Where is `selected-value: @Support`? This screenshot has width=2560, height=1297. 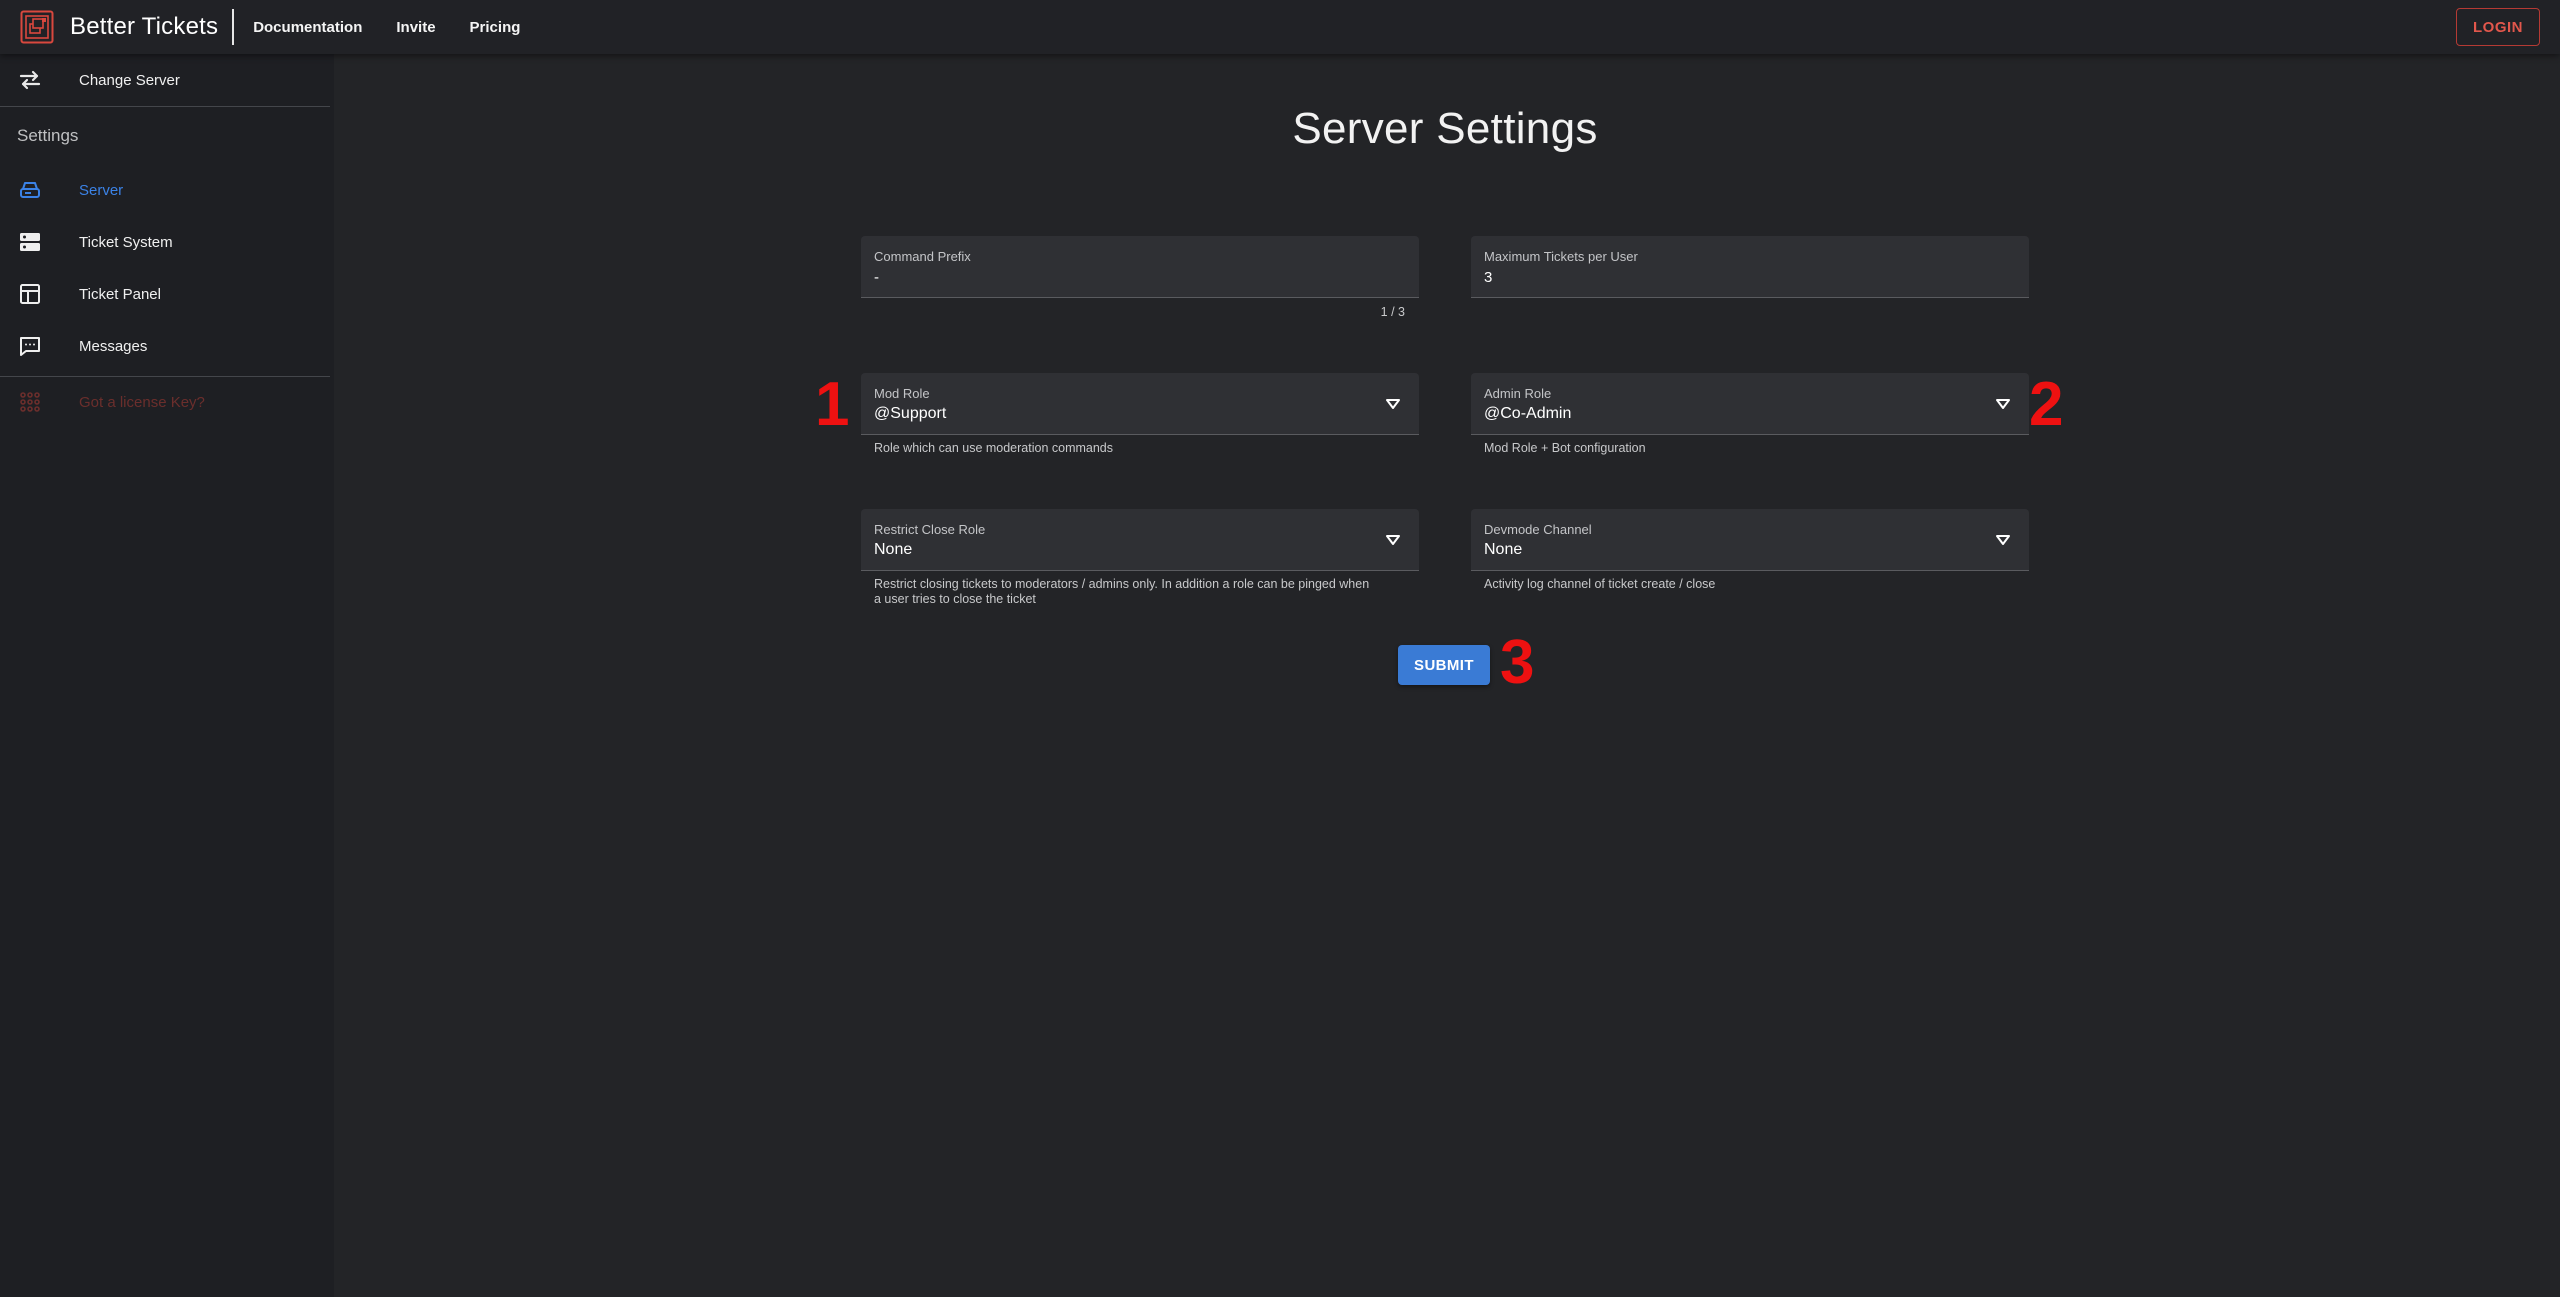
selected-value: @Support is located at coordinates (910, 413).